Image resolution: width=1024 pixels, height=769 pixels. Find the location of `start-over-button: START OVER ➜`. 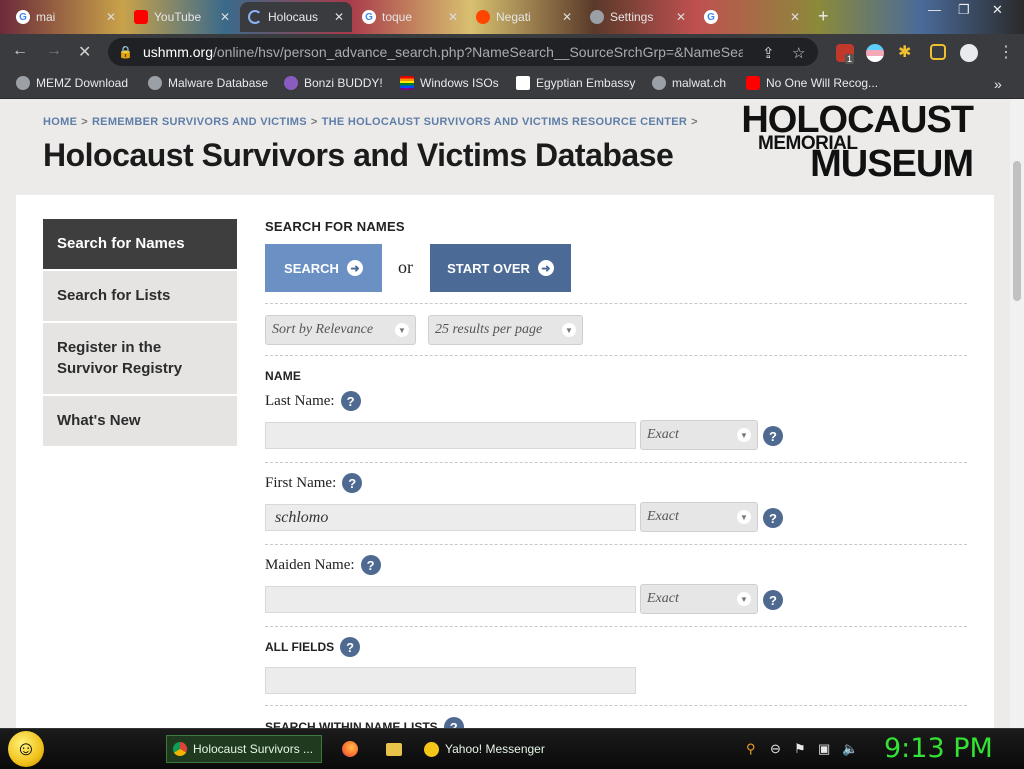

start-over-button: START OVER ➜ is located at coordinates (500, 268).